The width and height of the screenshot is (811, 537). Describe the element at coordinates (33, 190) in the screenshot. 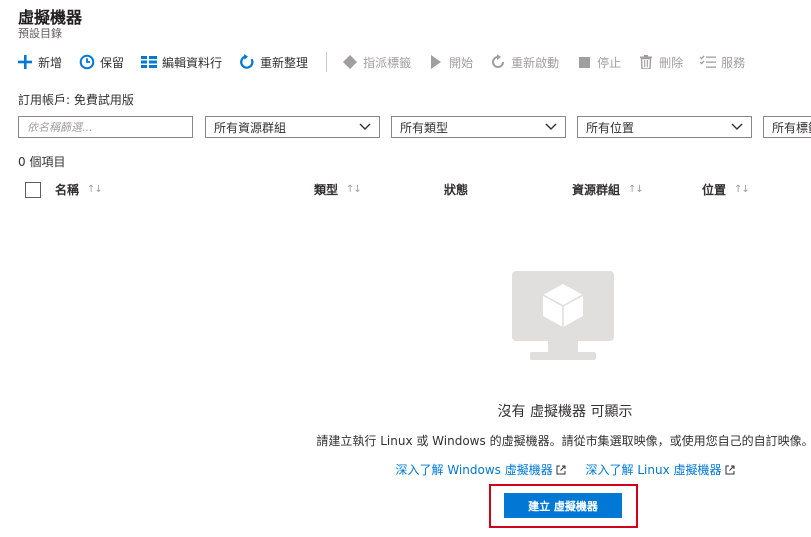

I see `select-all-checkbox` at that location.